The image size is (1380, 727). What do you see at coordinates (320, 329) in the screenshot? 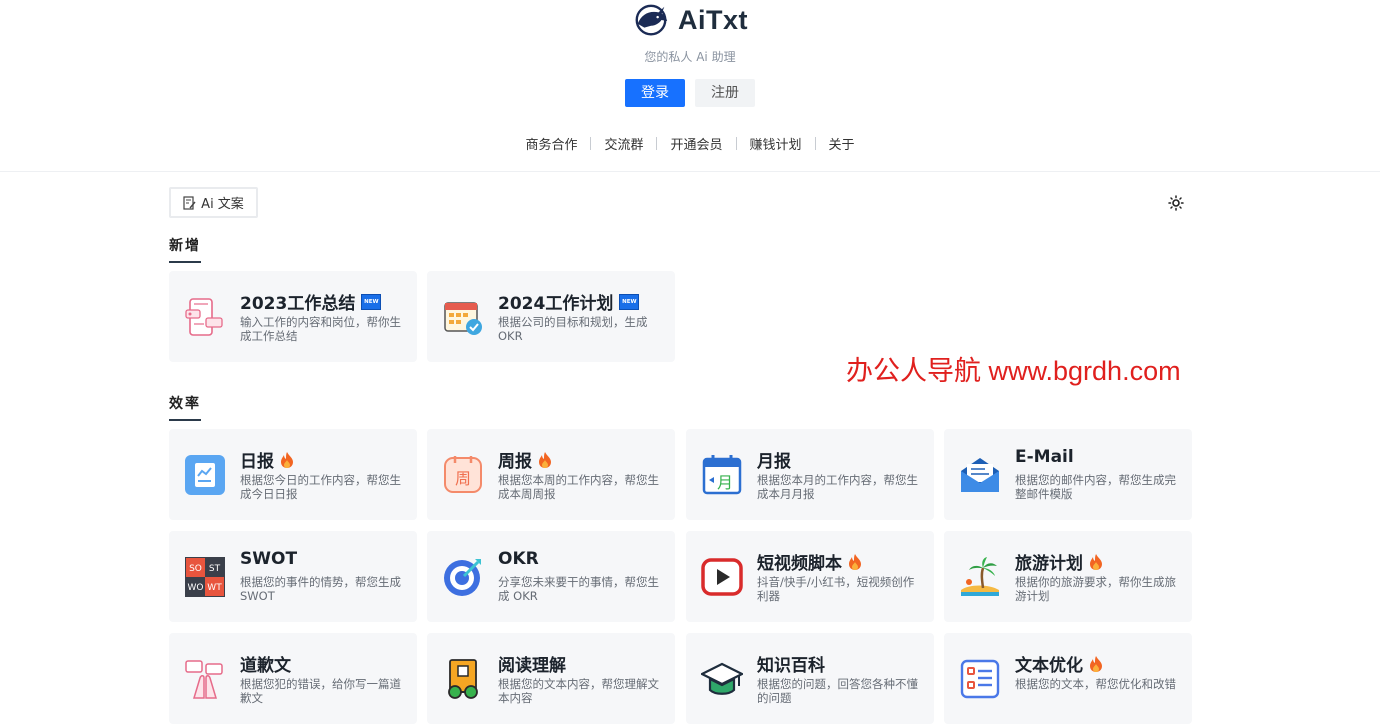
I see `card-desc: 输入工作的内容和岗位，帮你生成工作总结` at bounding box center [320, 329].